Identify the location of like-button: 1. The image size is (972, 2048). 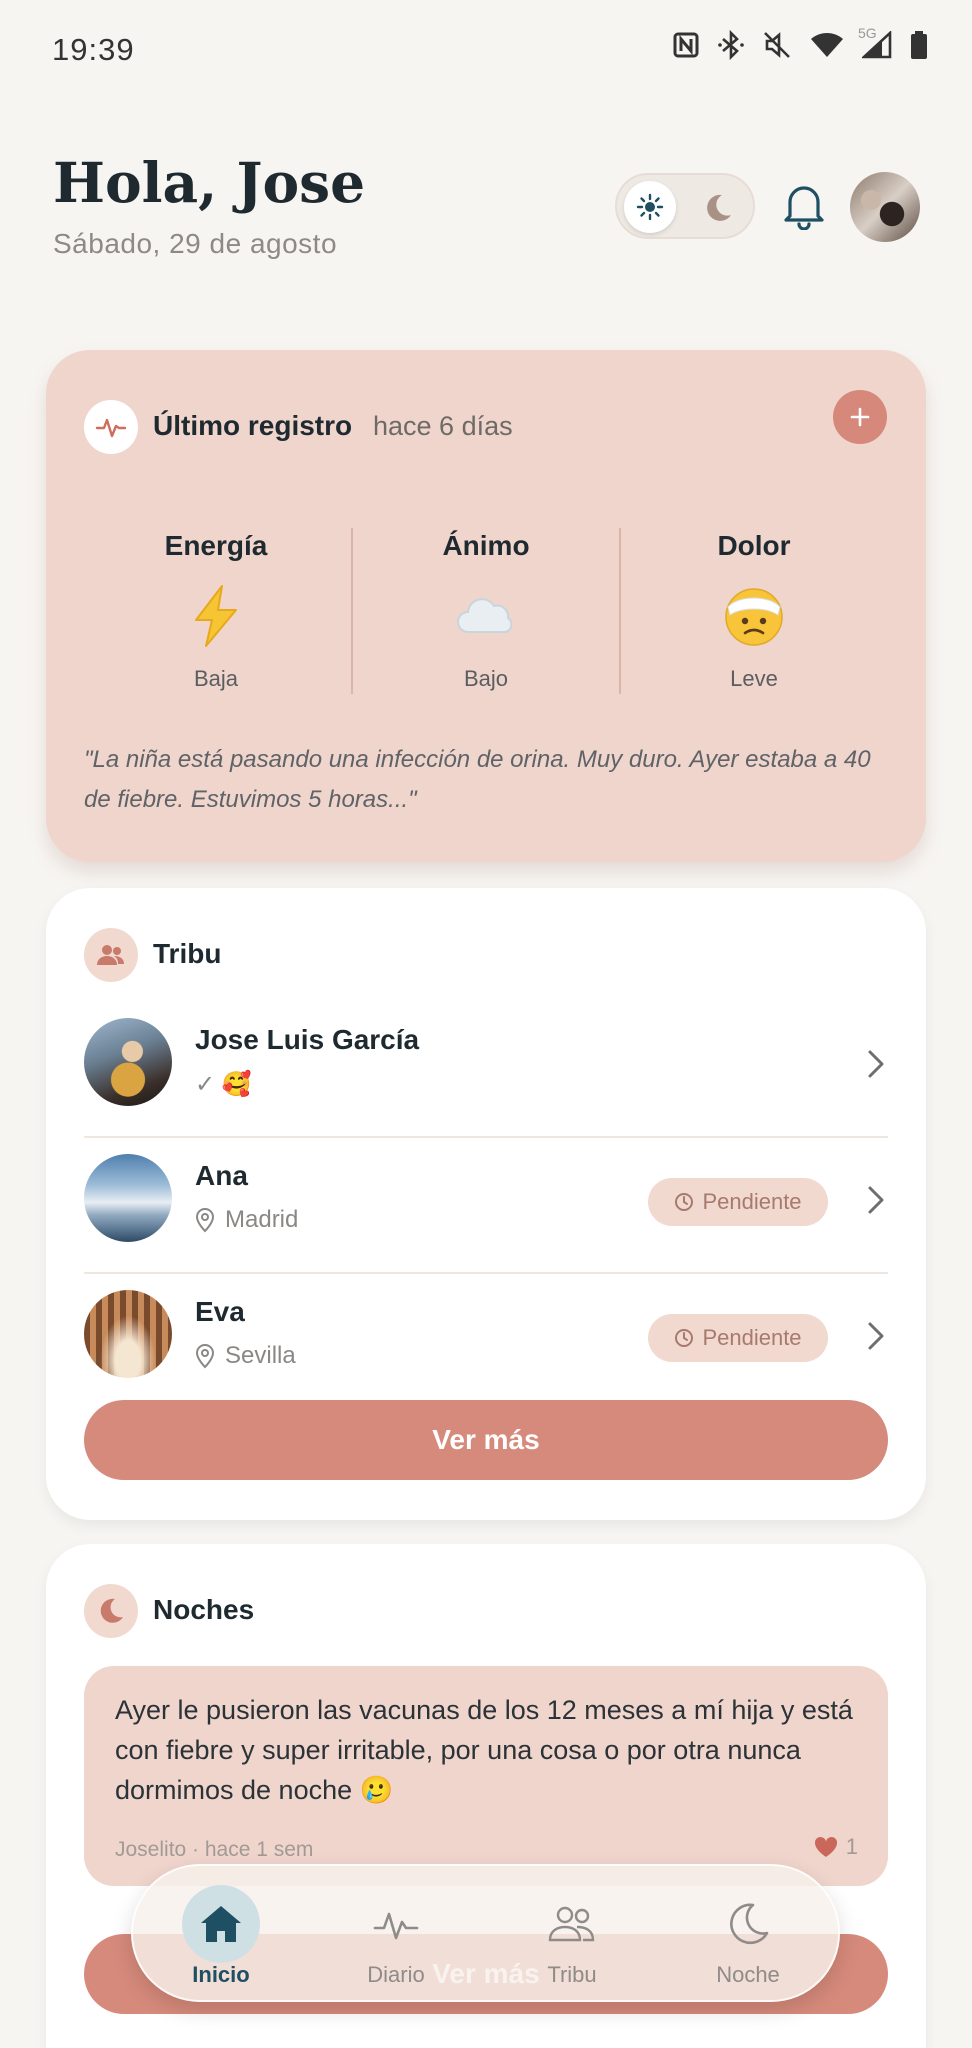
(836, 1847).